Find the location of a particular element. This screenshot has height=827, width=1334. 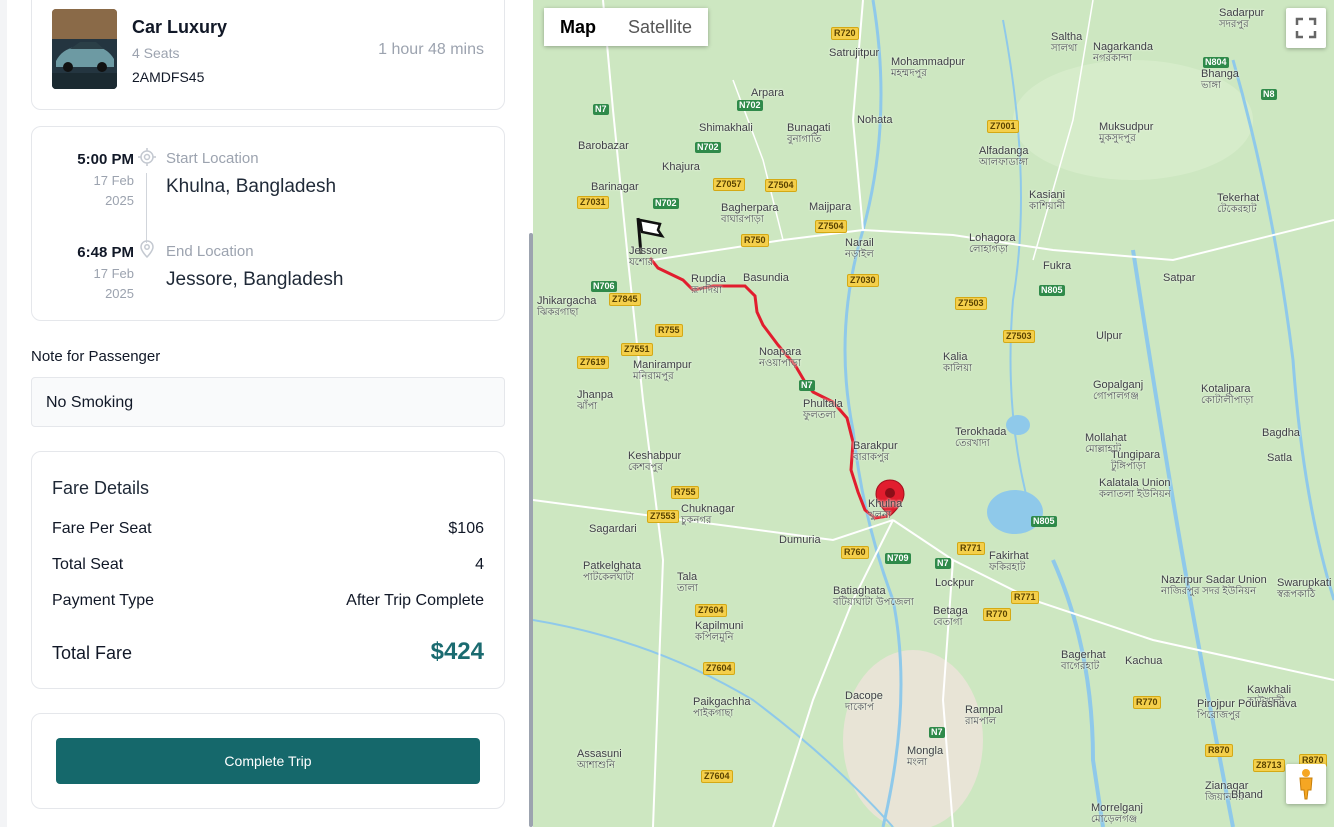

road-number-tag: N702 is located at coordinates (666, 203).